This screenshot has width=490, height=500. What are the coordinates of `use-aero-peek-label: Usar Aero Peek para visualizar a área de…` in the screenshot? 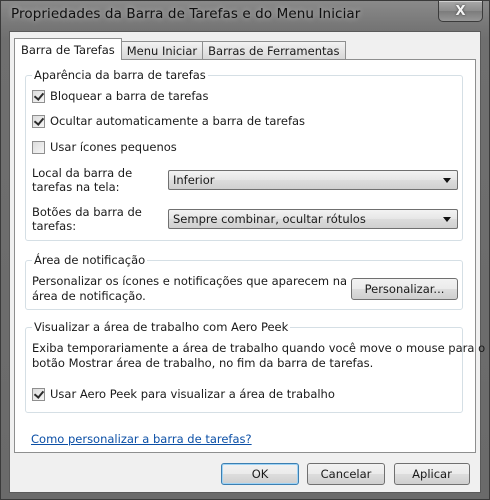 It's located at (192, 394).